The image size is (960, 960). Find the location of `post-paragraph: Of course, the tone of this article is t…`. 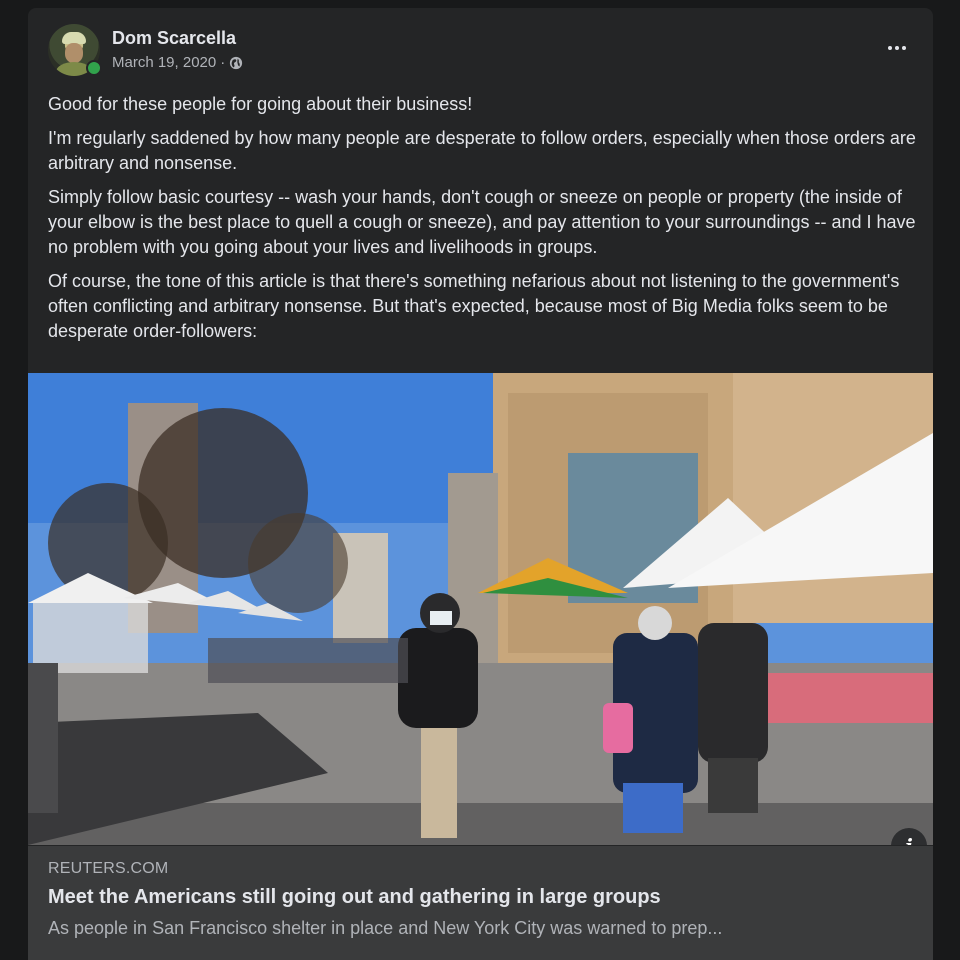

post-paragraph: Of course, the tone of this article is t… is located at coordinates (474, 306).